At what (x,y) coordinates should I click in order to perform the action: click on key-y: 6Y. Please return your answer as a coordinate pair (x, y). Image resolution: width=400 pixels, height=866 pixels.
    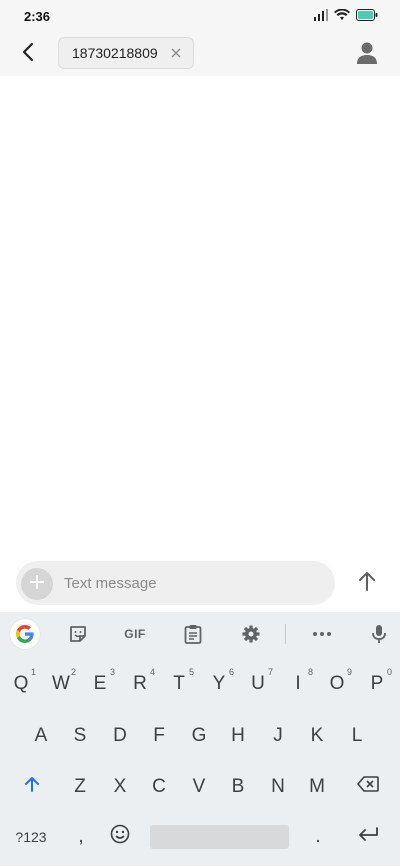
    Looking at the image, I should click on (219, 684).